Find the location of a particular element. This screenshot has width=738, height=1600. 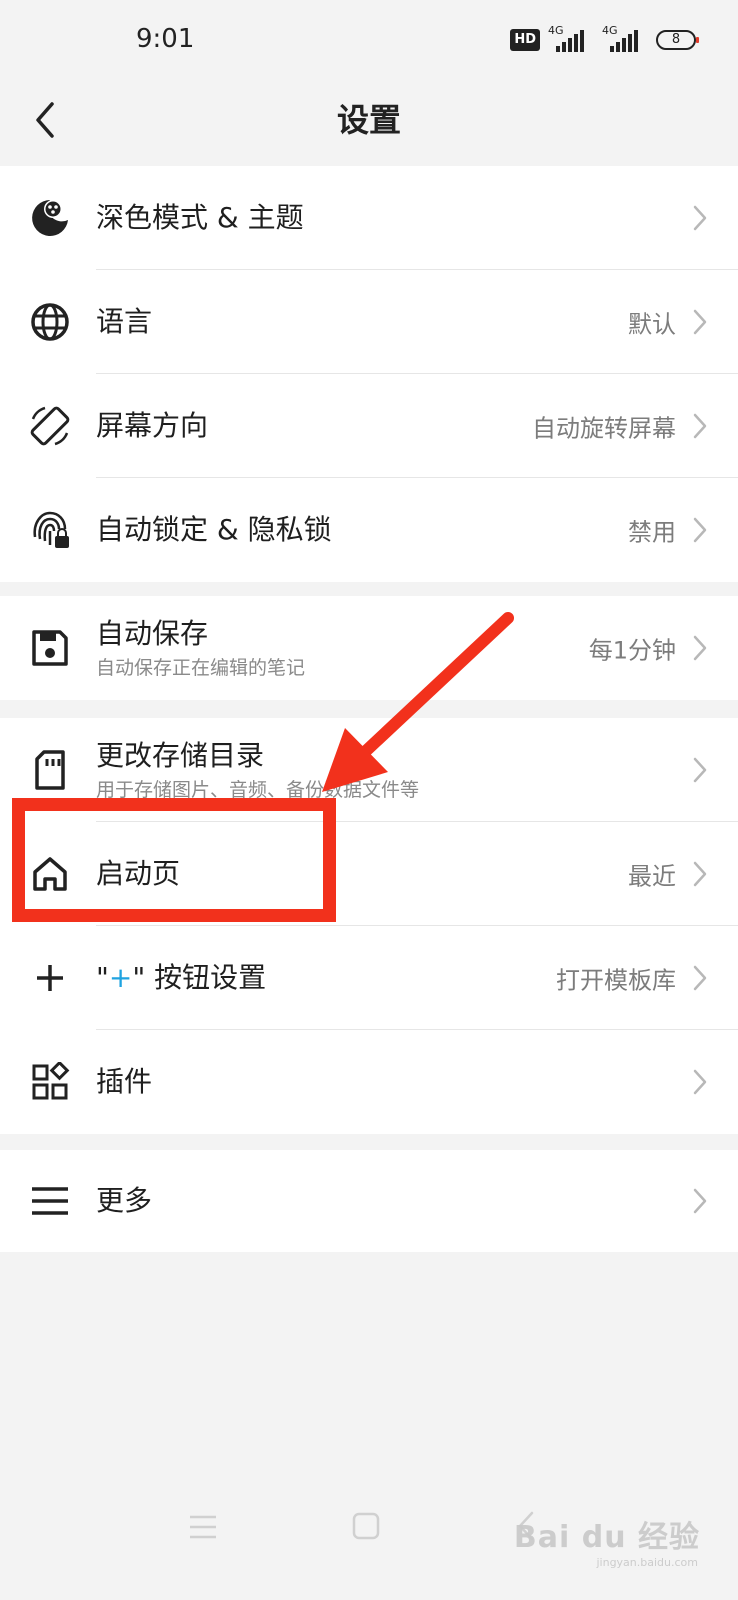

watermark: Bai du 经验 is located at coordinates (606, 1537).